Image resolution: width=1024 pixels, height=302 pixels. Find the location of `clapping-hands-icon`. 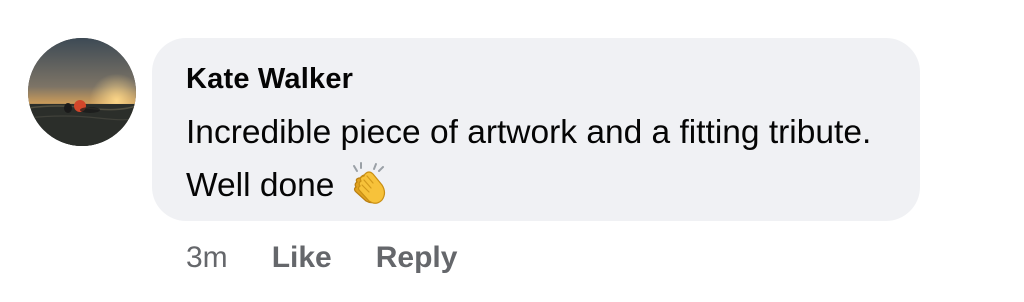

clapping-hands-icon is located at coordinates (369, 183).